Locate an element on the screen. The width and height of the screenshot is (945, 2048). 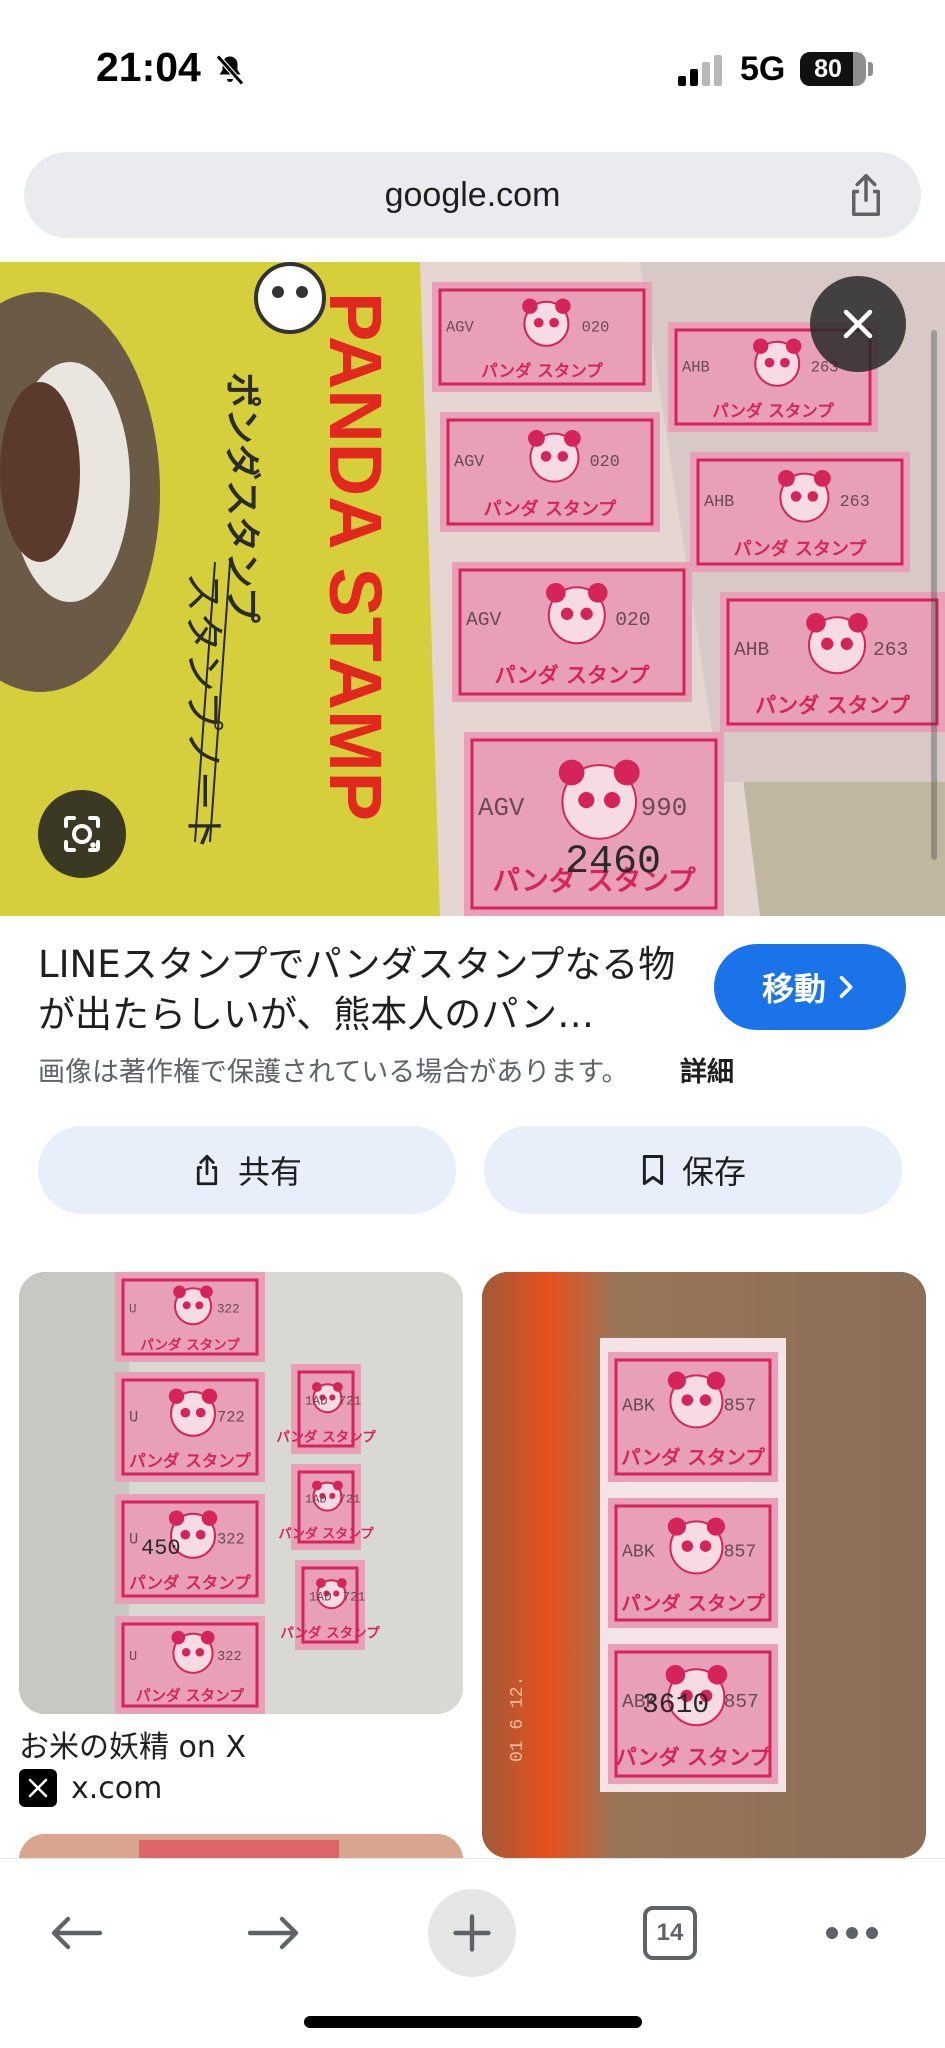
scroll-indicator is located at coordinates (934, 595).